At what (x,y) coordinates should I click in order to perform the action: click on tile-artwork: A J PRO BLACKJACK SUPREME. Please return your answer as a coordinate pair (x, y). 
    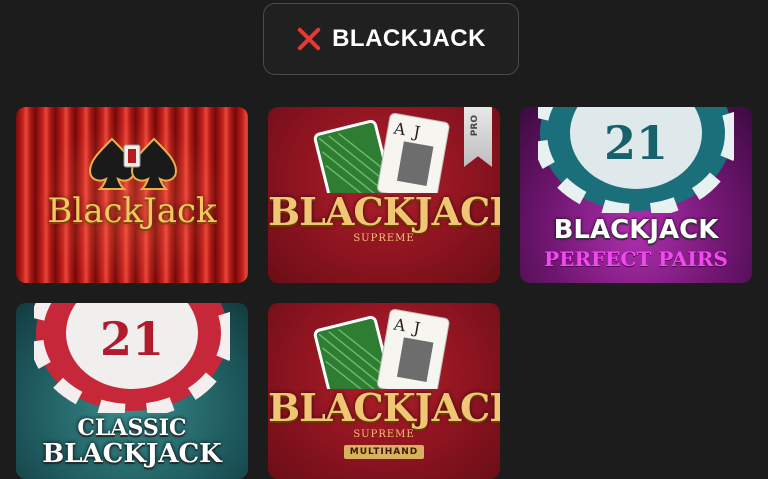
    Looking at the image, I should click on (384, 195).